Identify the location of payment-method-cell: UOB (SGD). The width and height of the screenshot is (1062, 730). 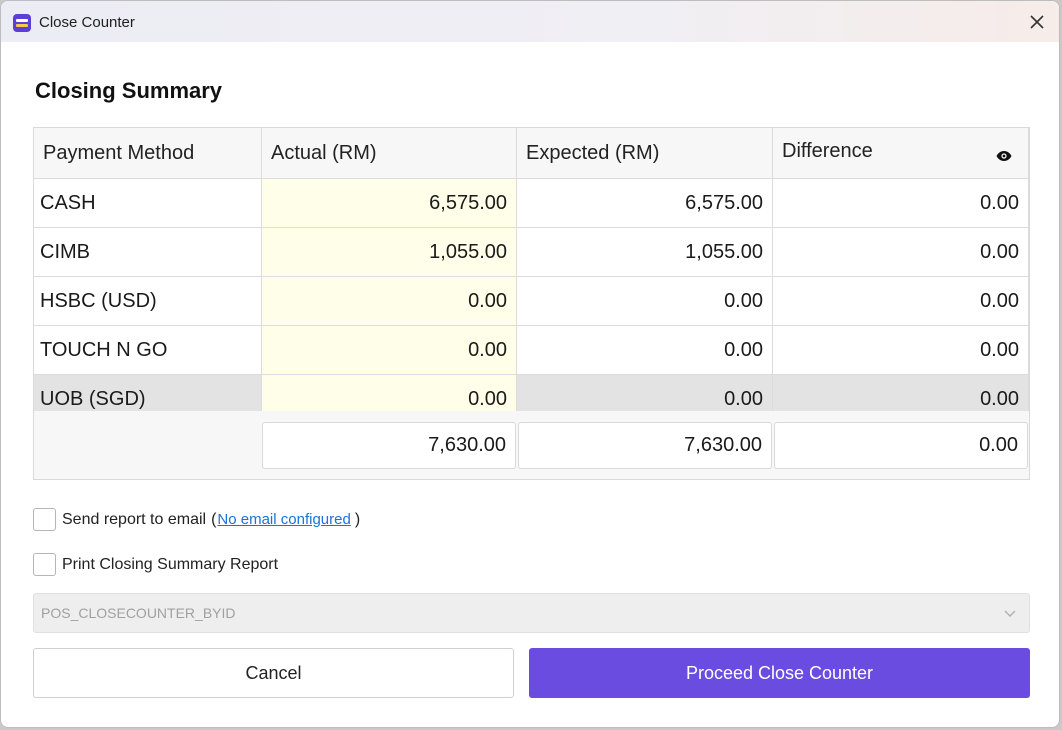
(148, 393).